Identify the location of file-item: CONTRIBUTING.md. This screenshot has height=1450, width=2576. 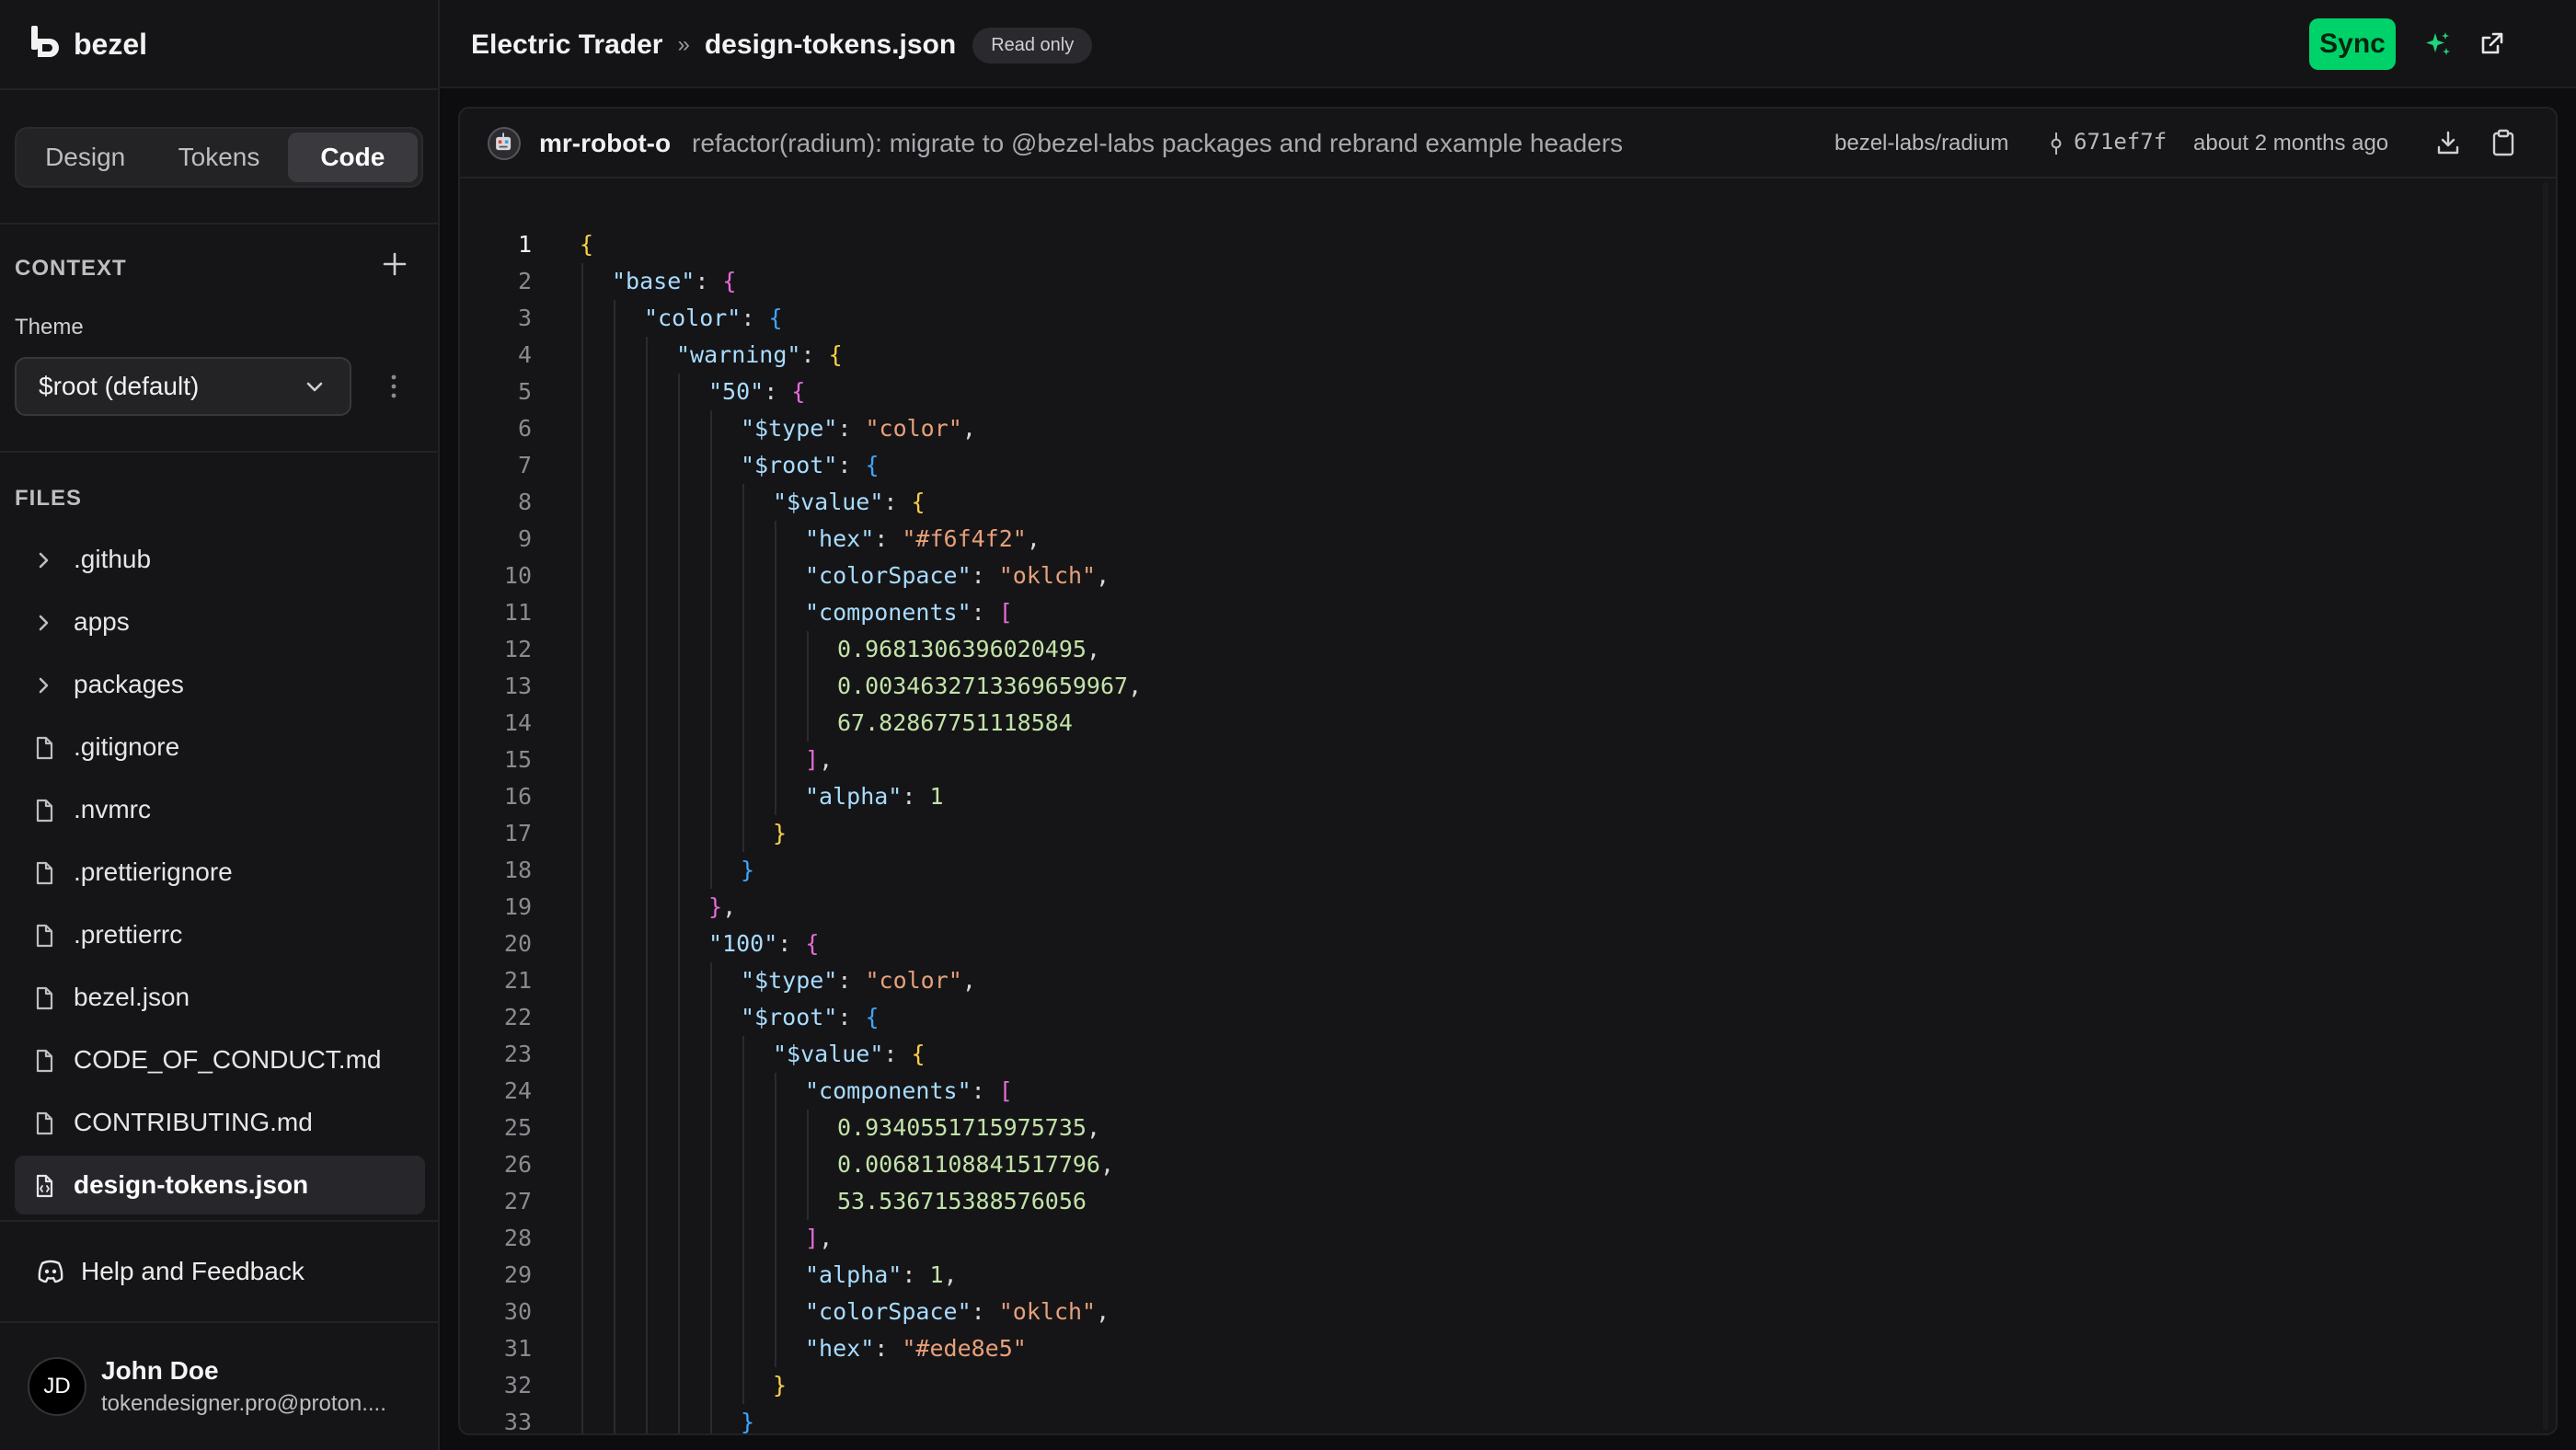
(220, 1122).